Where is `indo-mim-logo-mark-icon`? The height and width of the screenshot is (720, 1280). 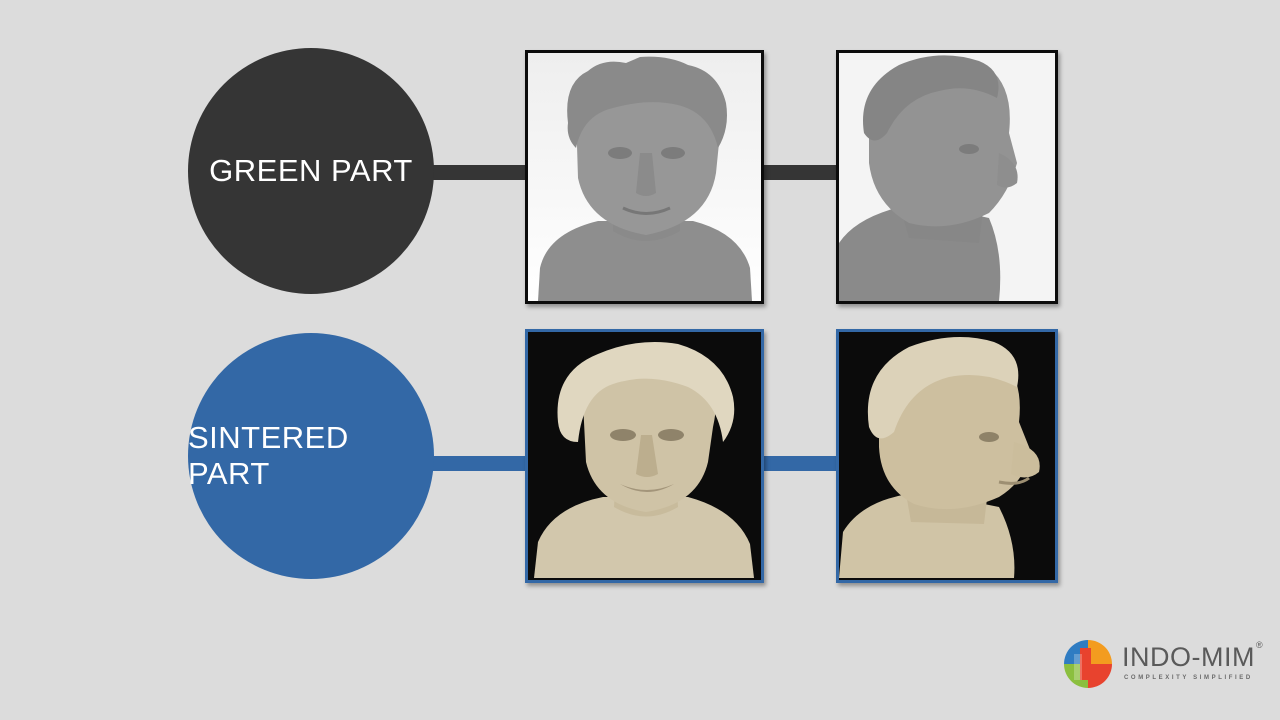
indo-mim-logo-mark-icon is located at coordinates (1088, 664).